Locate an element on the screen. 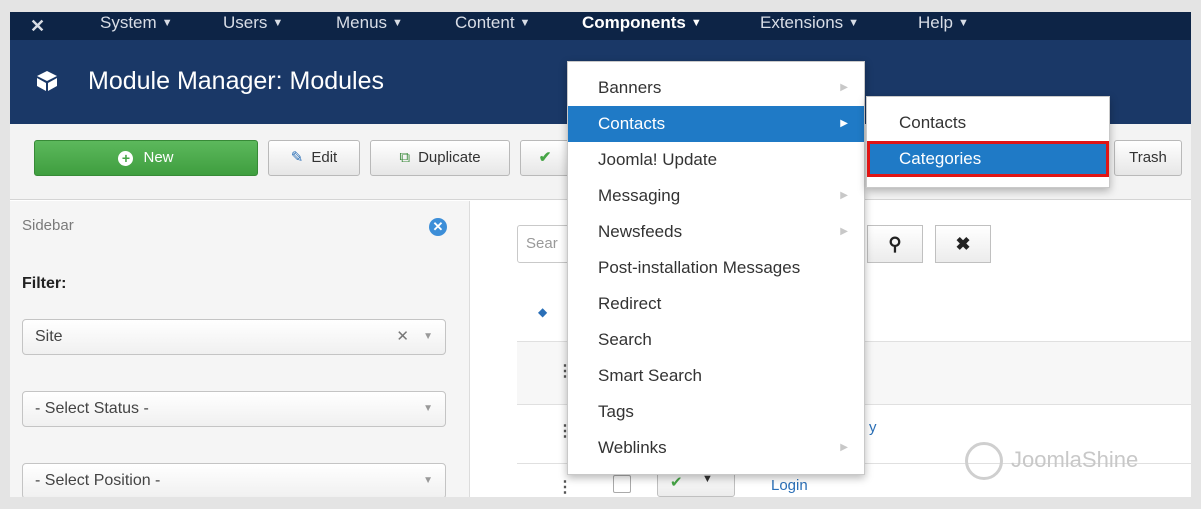 The height and width of the screenshot is (509, 1201). menu-item-messaging: Messaging ▶ is located at coordinates (716, 196).